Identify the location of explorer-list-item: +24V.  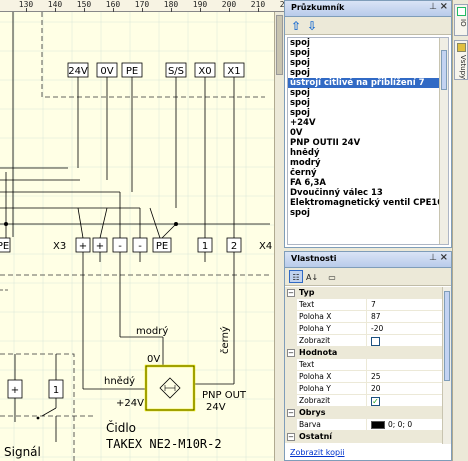
(368, 123).